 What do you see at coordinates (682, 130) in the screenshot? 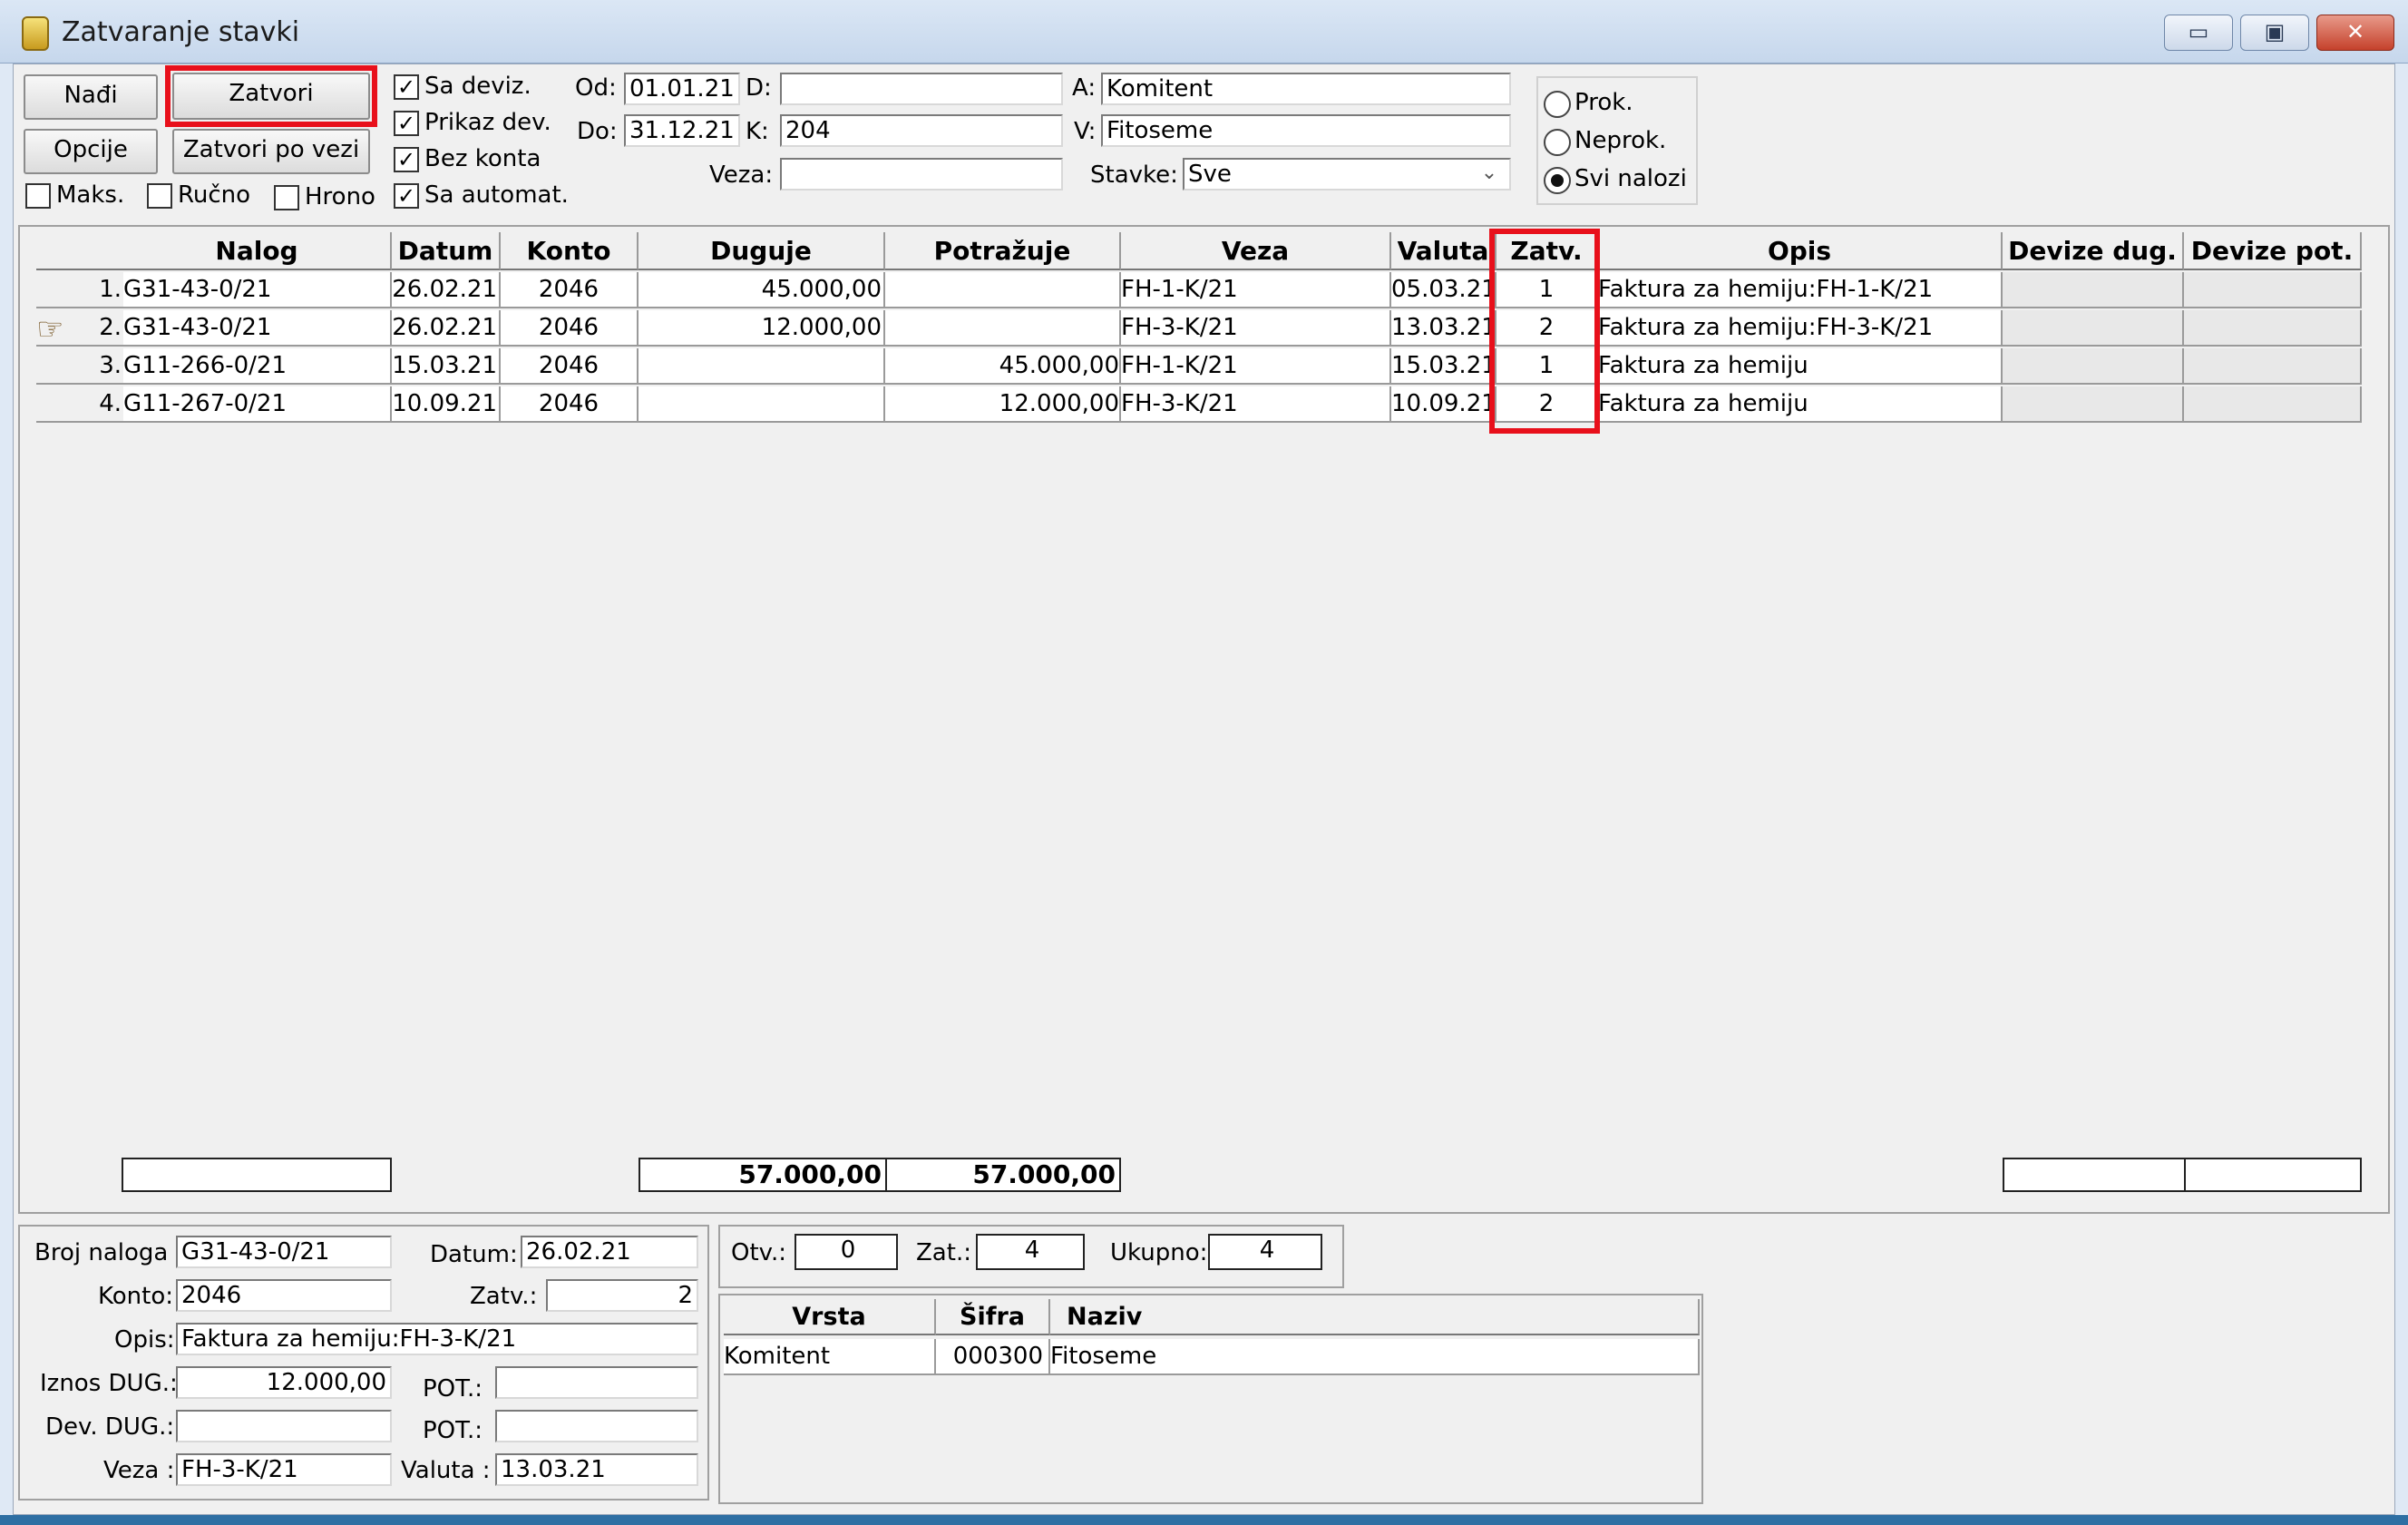
I see `do-date-field: 31.12.21` at bounding box center [682, 130].